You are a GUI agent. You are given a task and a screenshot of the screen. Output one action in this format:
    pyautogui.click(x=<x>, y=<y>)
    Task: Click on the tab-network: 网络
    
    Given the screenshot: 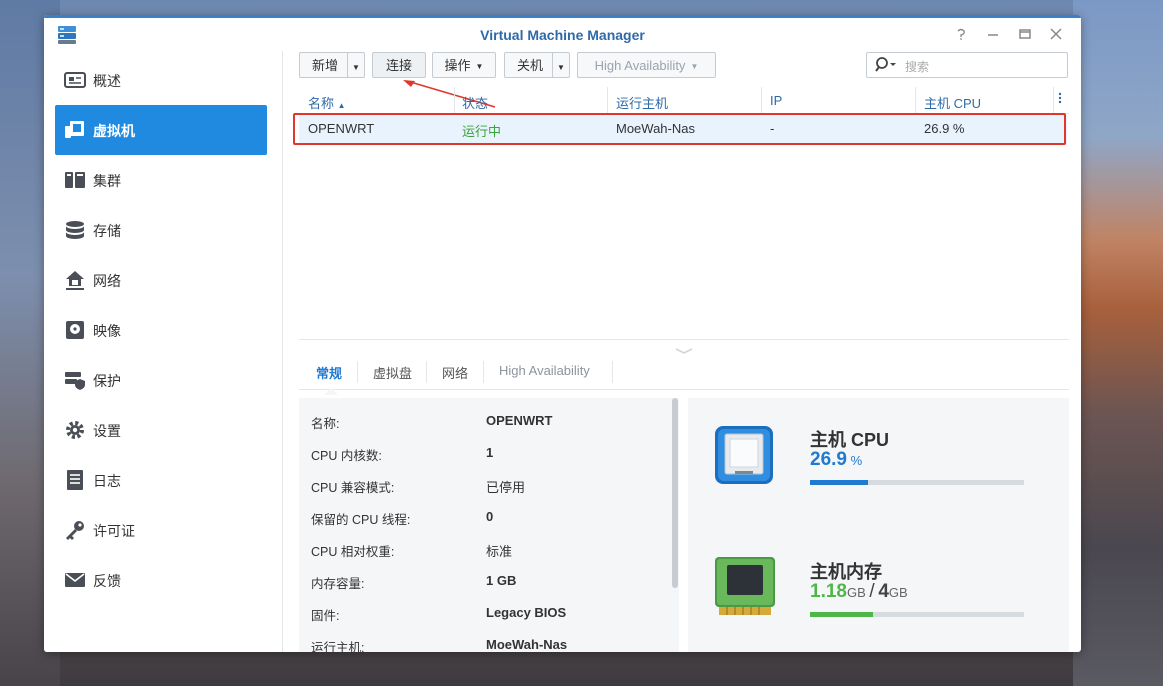 What is the action you would take?
    pyautogui.click(x=455, y=372)
    